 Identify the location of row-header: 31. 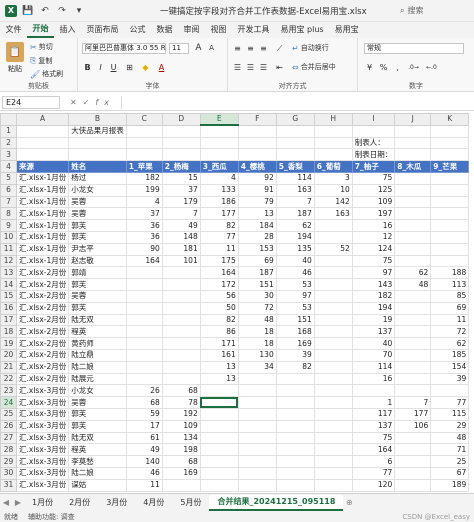
(8, 485).